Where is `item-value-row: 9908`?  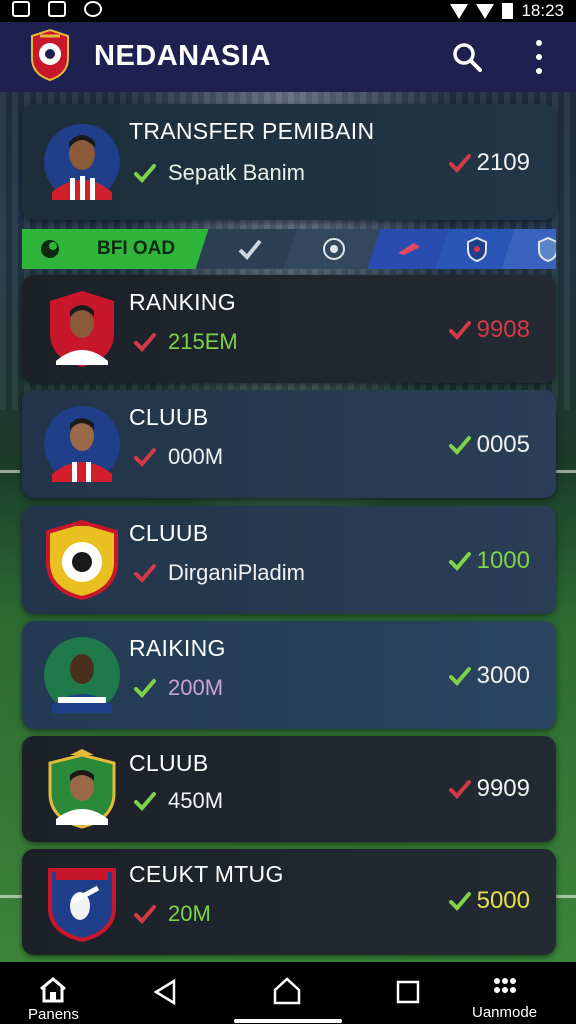 item-value-row: 9908 is located at coordinates (489, 330).